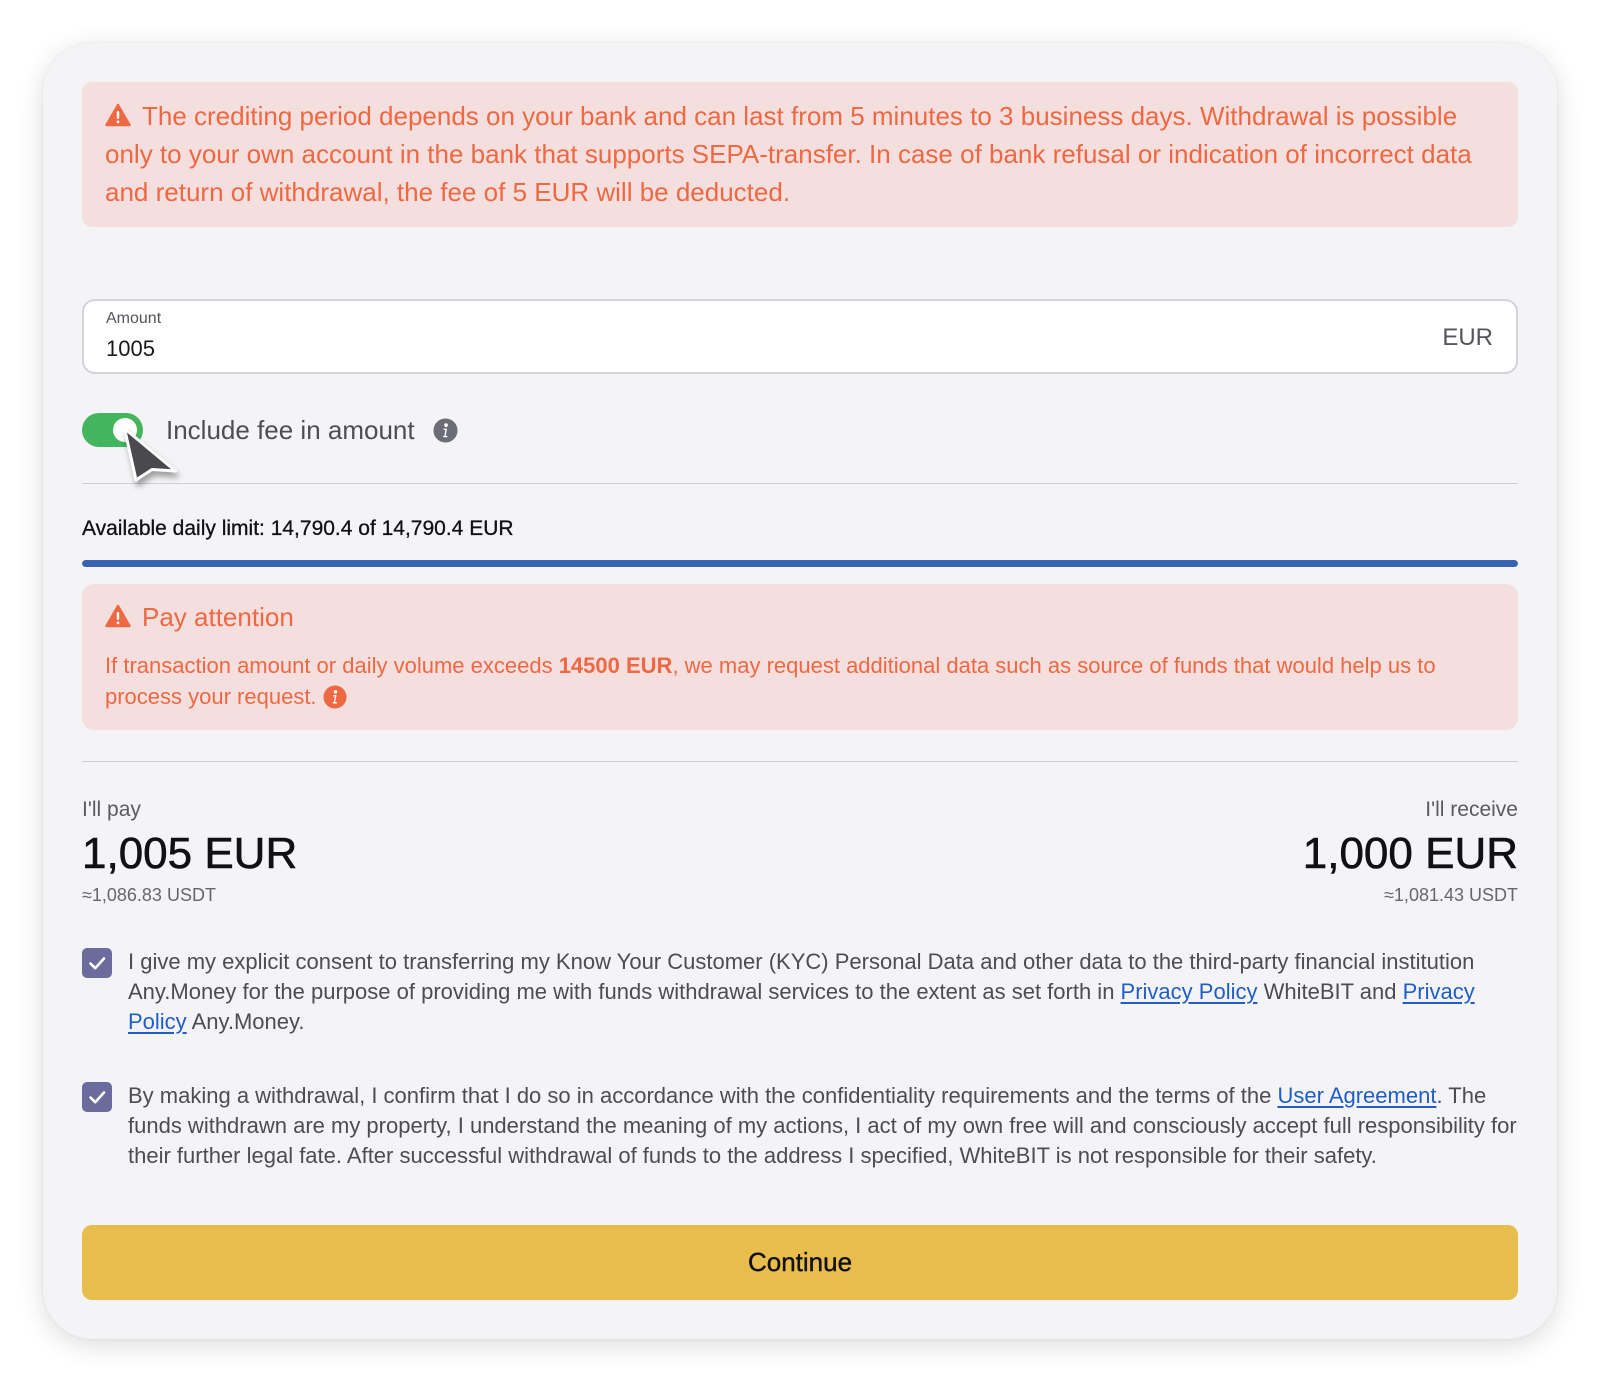 This screenshot has width=1600, height=1382. Describe the element at coordinates (290, 430) in the screenshot. I see `include-fee-label: Include fee in amount` at that location.